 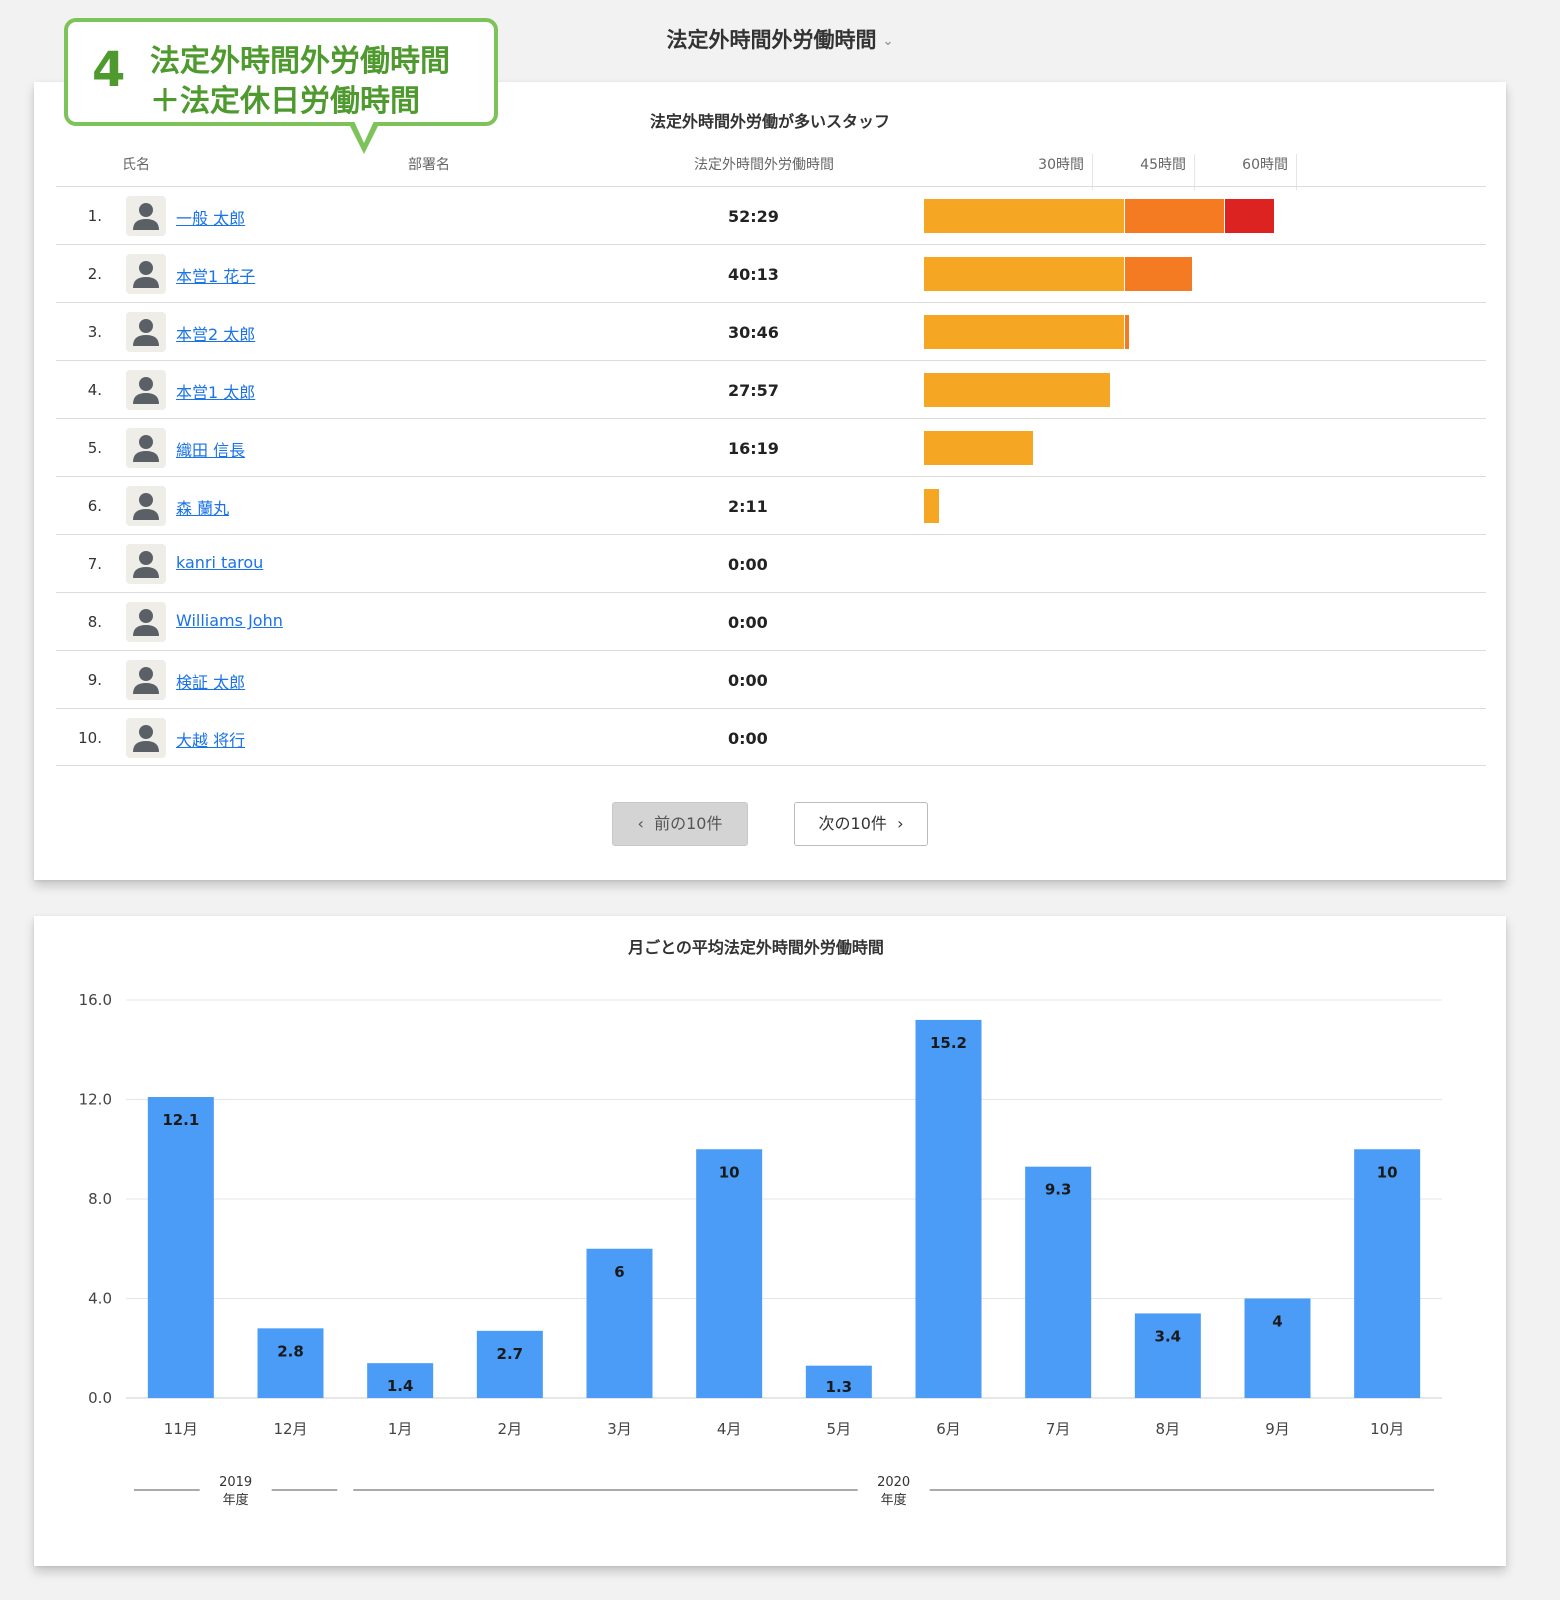 What do you see at coordinates (1277, 1322) in the screenshot?
I see `data-label: 4` at bounding box center [1277, 1322].